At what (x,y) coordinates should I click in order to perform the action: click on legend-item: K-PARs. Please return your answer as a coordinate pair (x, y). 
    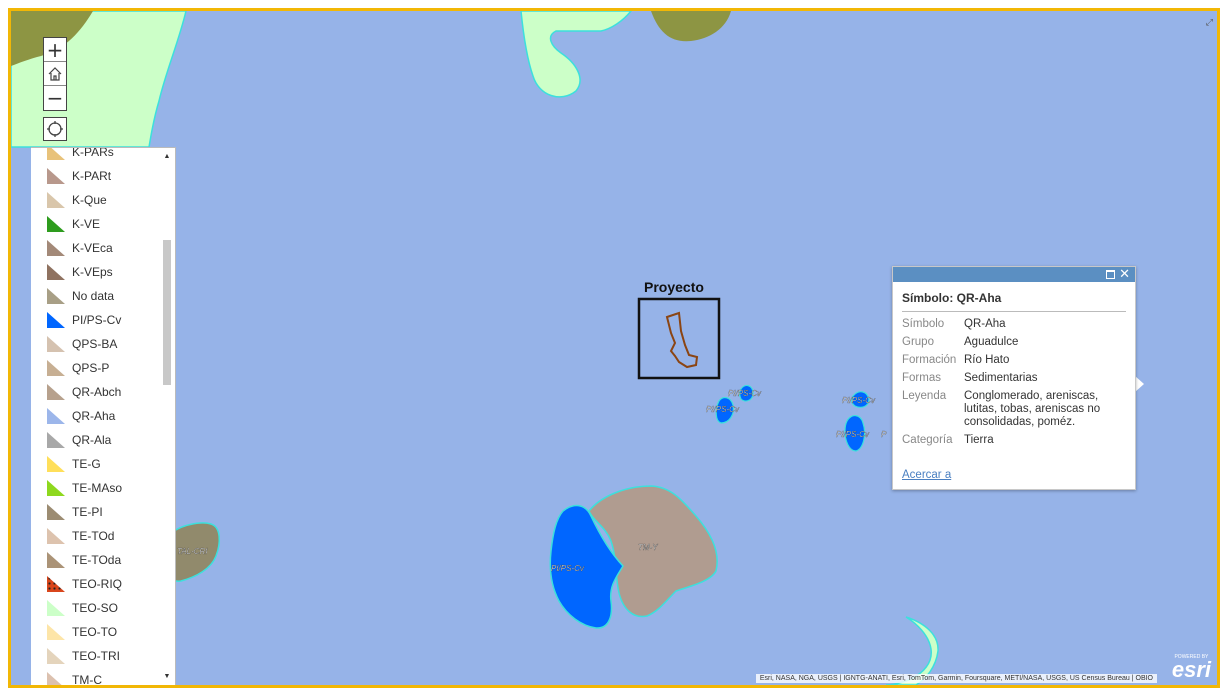
    Looking at the image, I should click on (95, 155).